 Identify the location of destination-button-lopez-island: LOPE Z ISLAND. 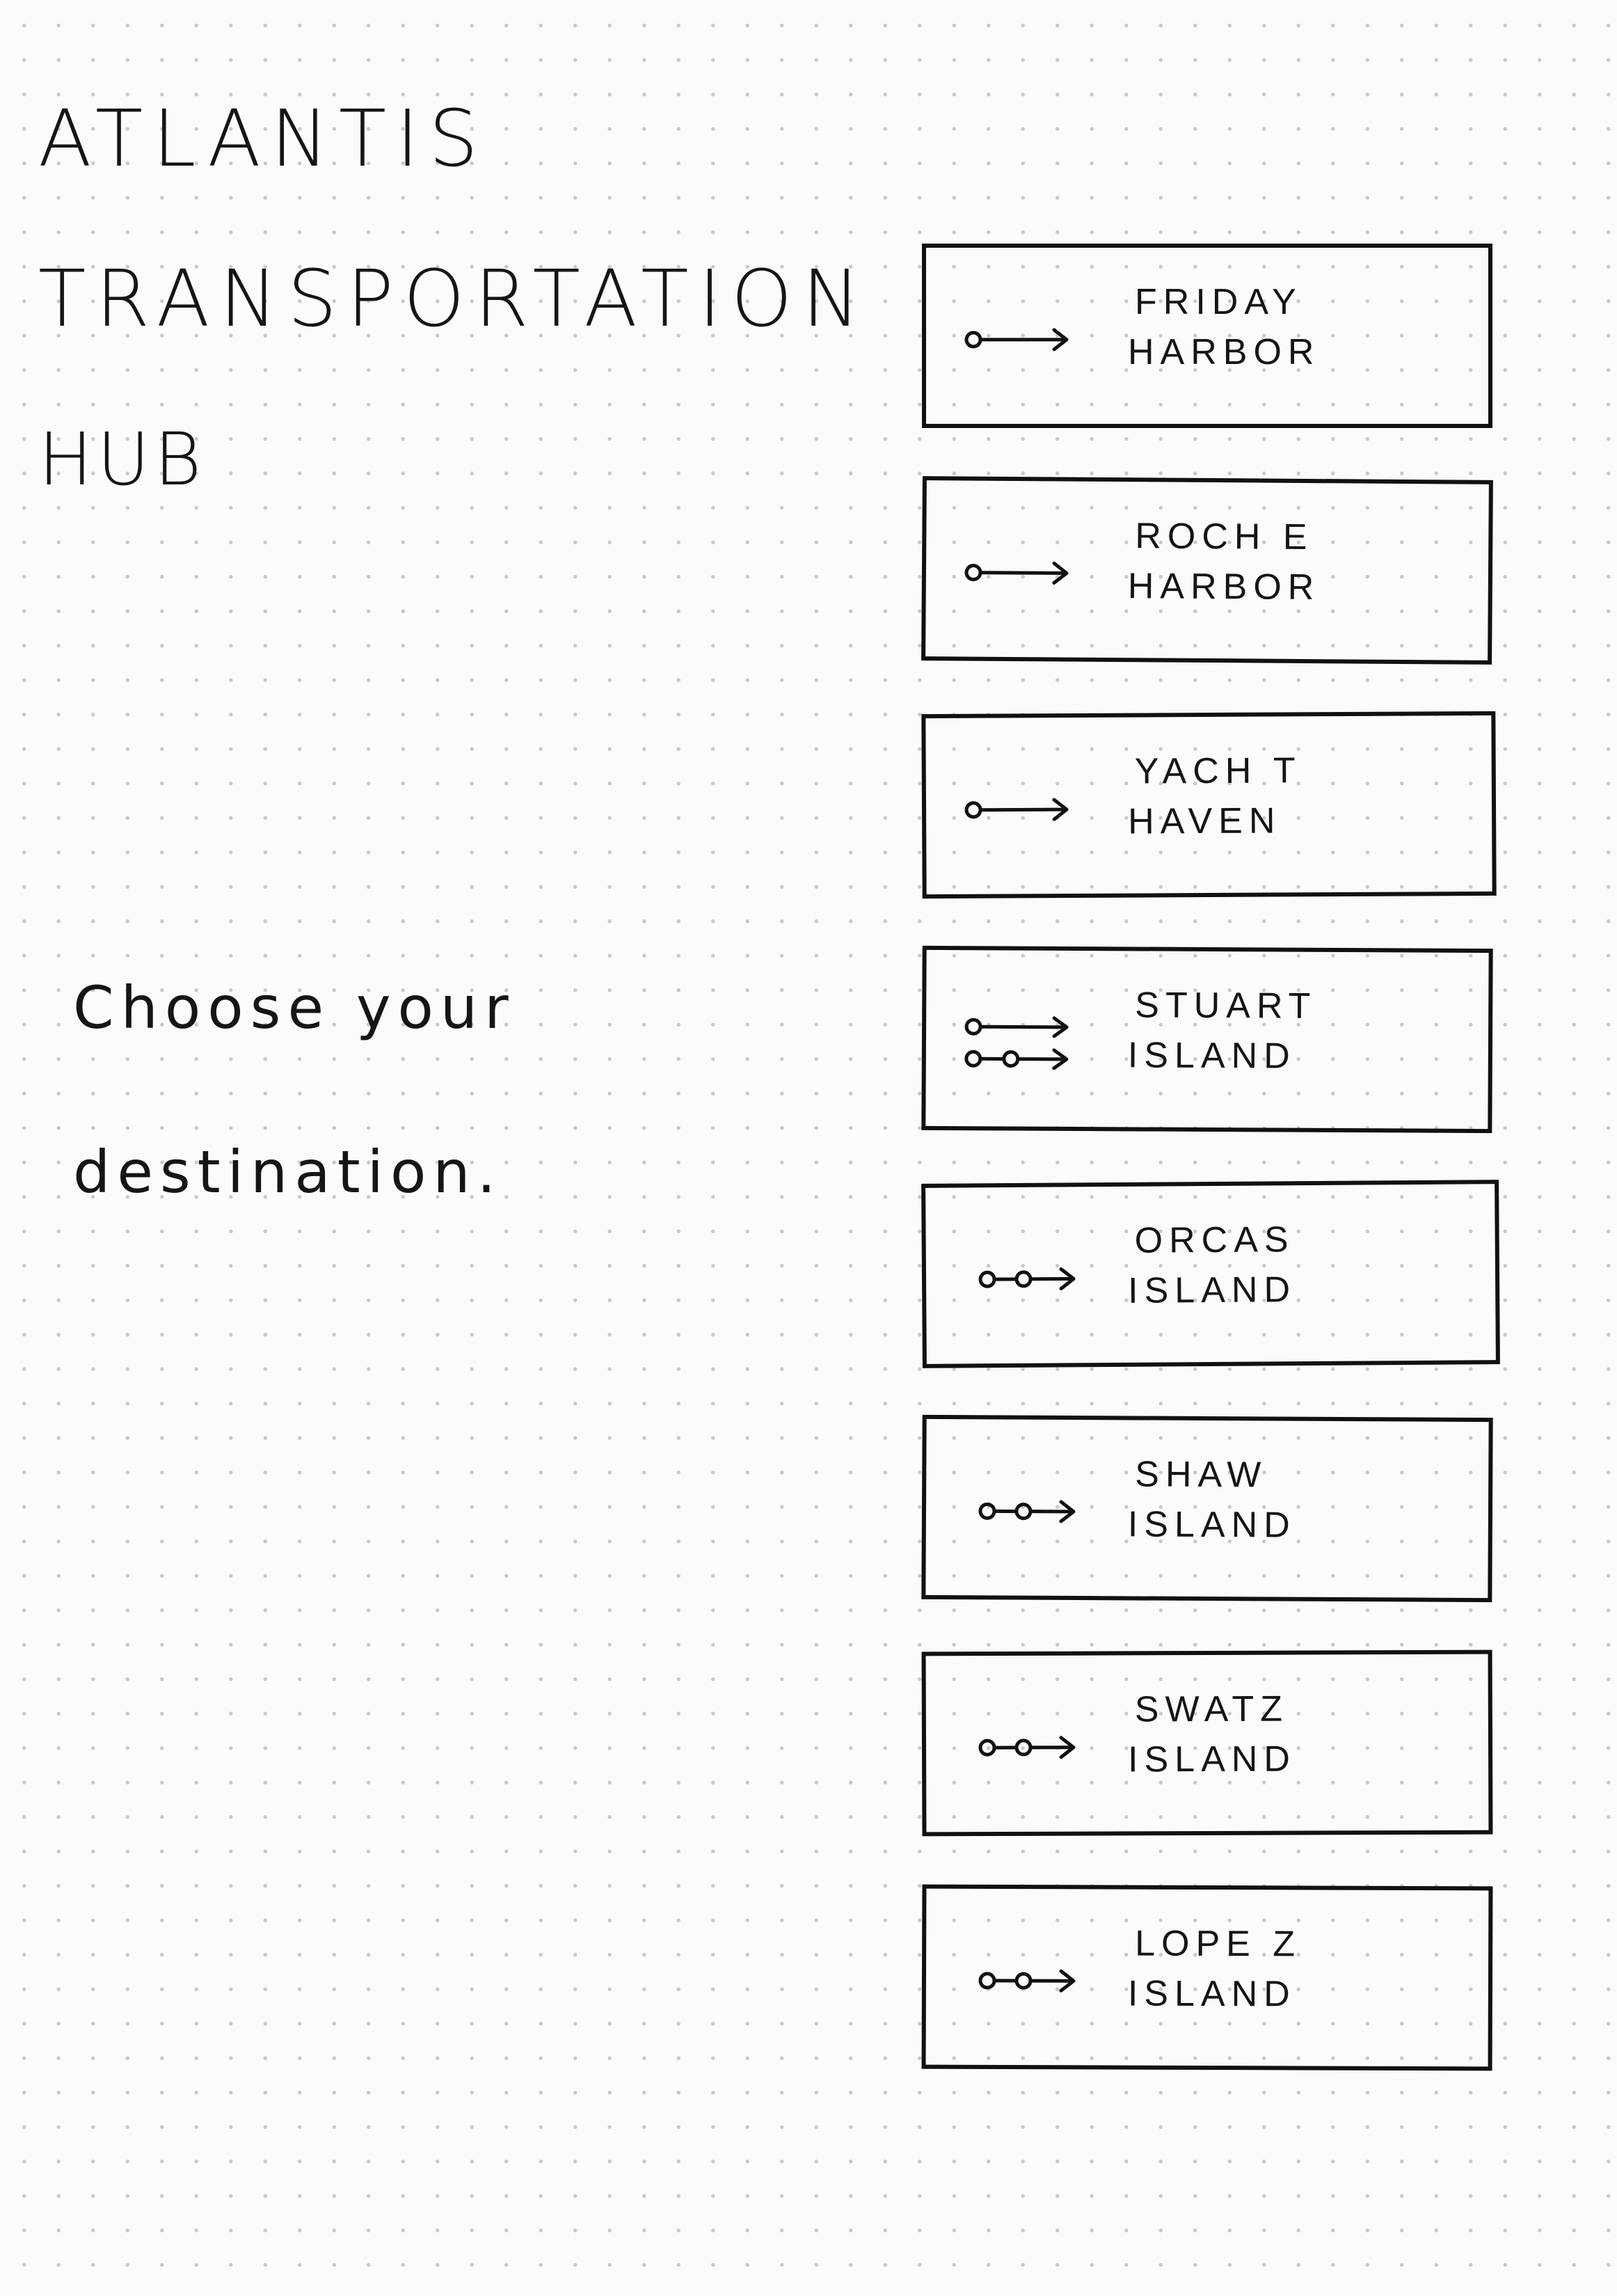
(1207, 1977).